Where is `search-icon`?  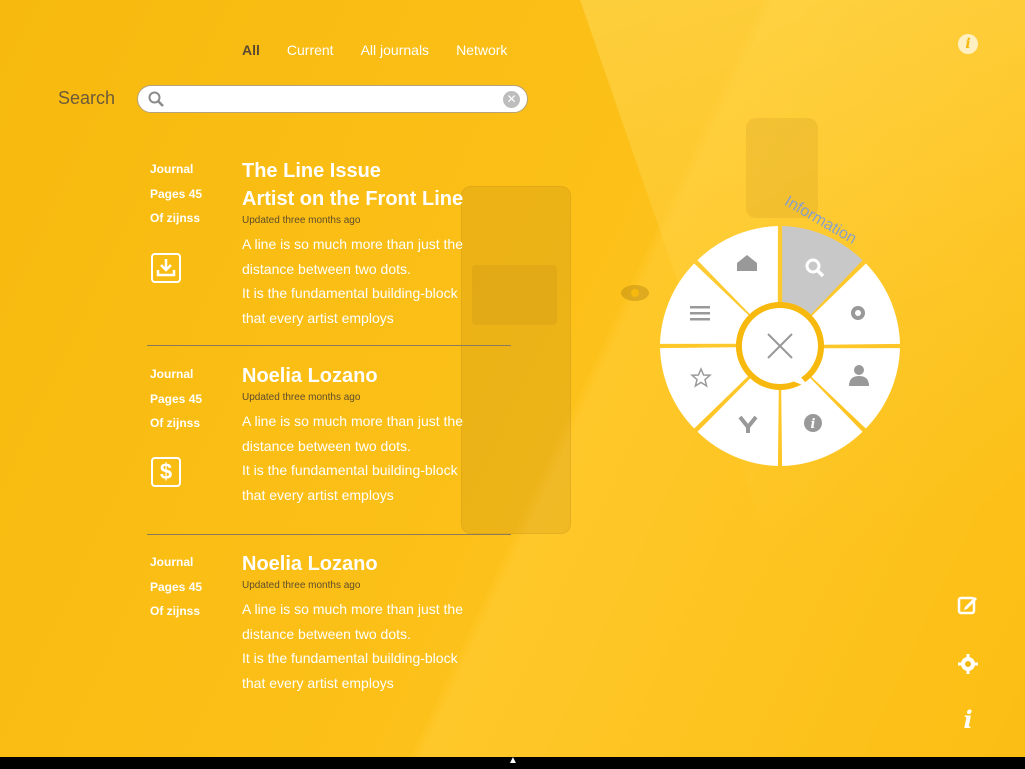 search-icon is located at coordinates (156, 101).